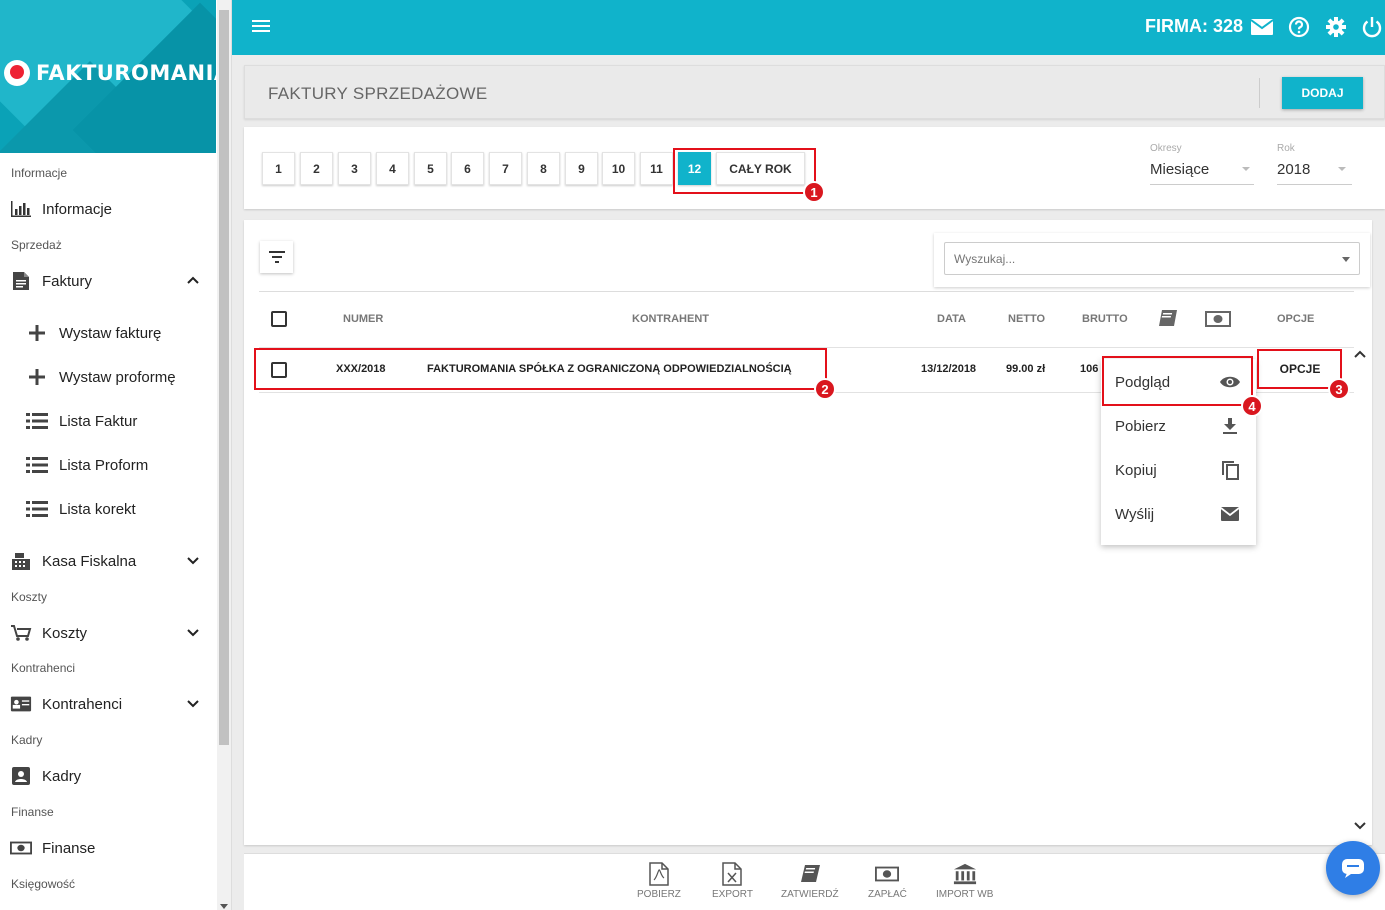  What do you see at coordinates (378, 93) in the screenshot?
I see `page-title: FAKTURY SPRZEDAŻOWE` at bounding box center [378, 93].